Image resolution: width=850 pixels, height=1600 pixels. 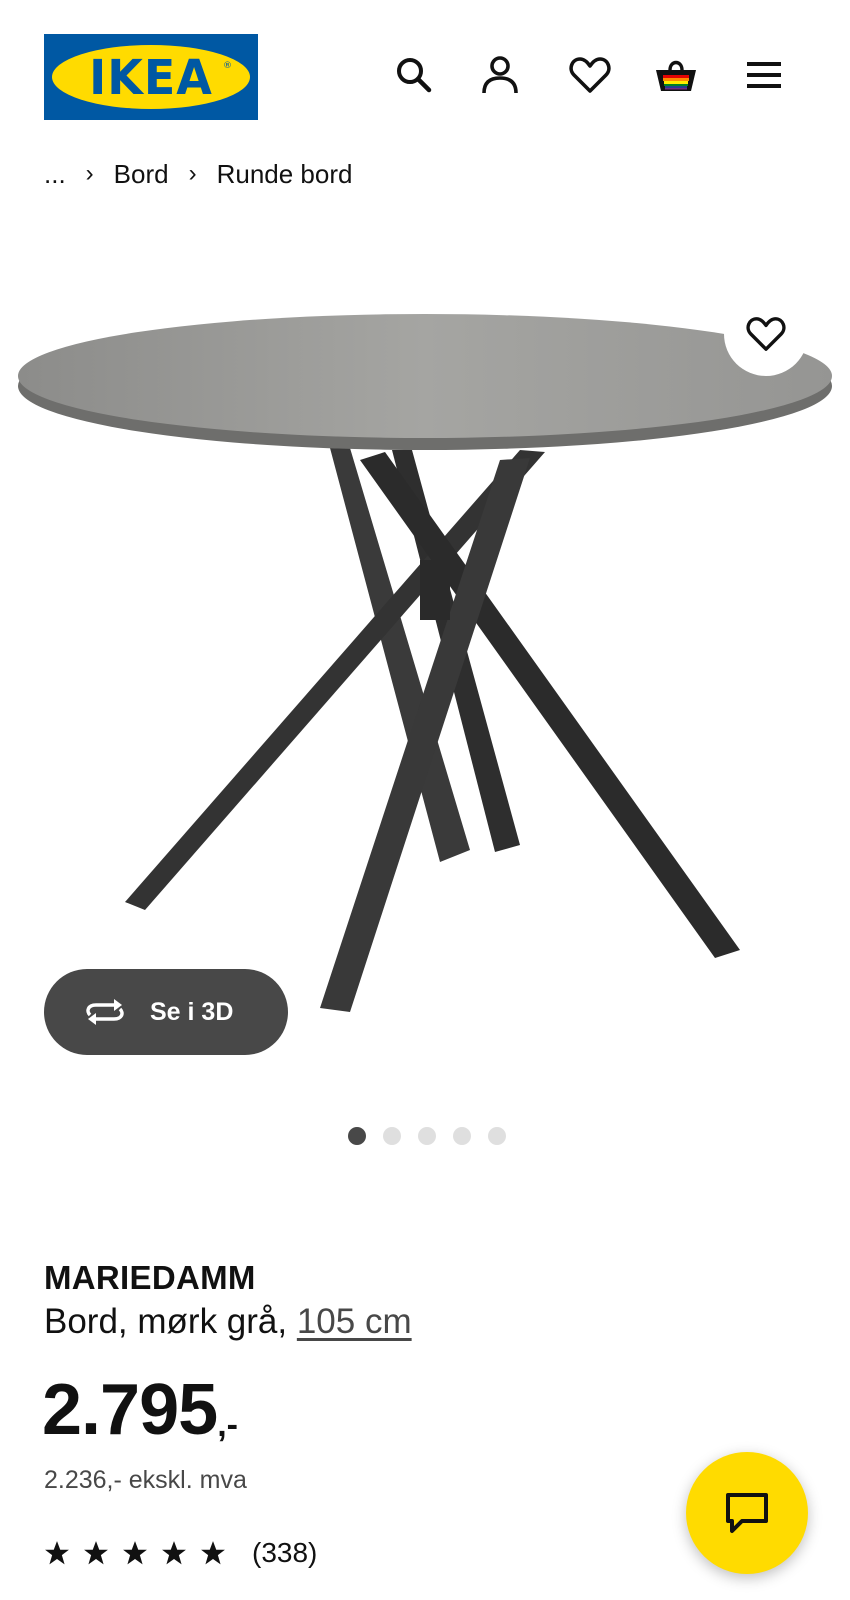 What do you see at coordinates (764, 75) in the screenshot?
I see `menu-icon` at bounding box center [764, 75].